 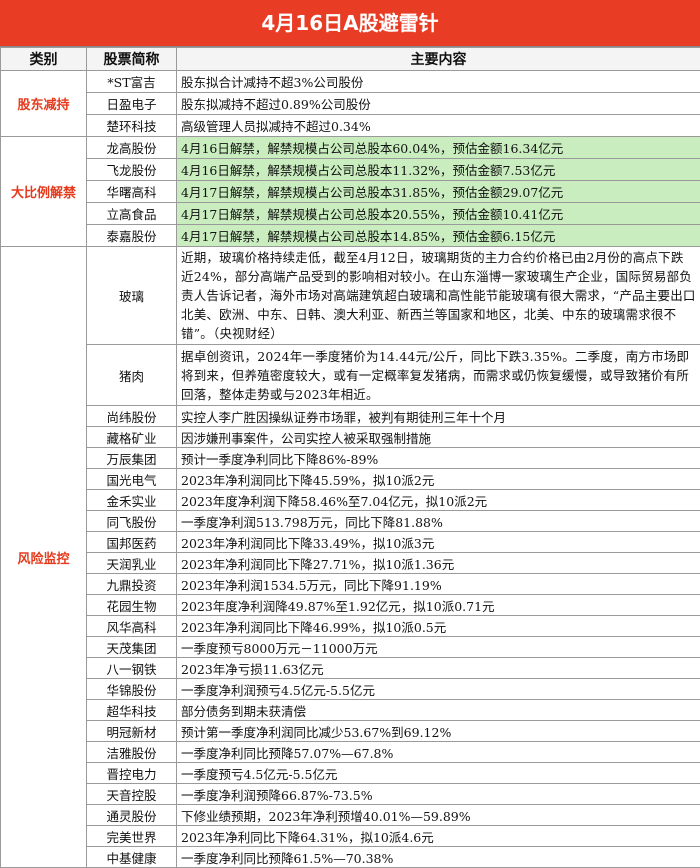 I want to click on table-row: 晋控电力一季度预亏4.5亿元-5.5亿元, so click(x=350, y=773).